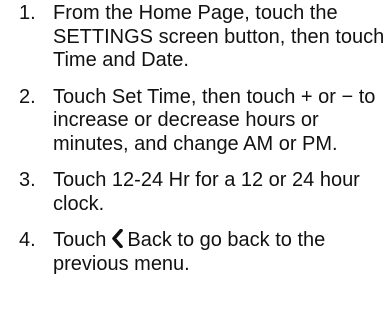  I want to click on step-number: 2., so click(27, 96).